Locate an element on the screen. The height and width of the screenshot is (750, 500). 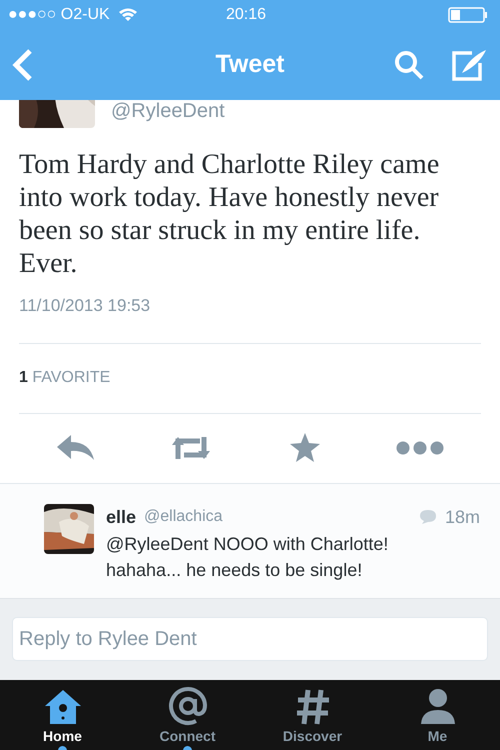
search-icon is located at coordinates (409, 65).